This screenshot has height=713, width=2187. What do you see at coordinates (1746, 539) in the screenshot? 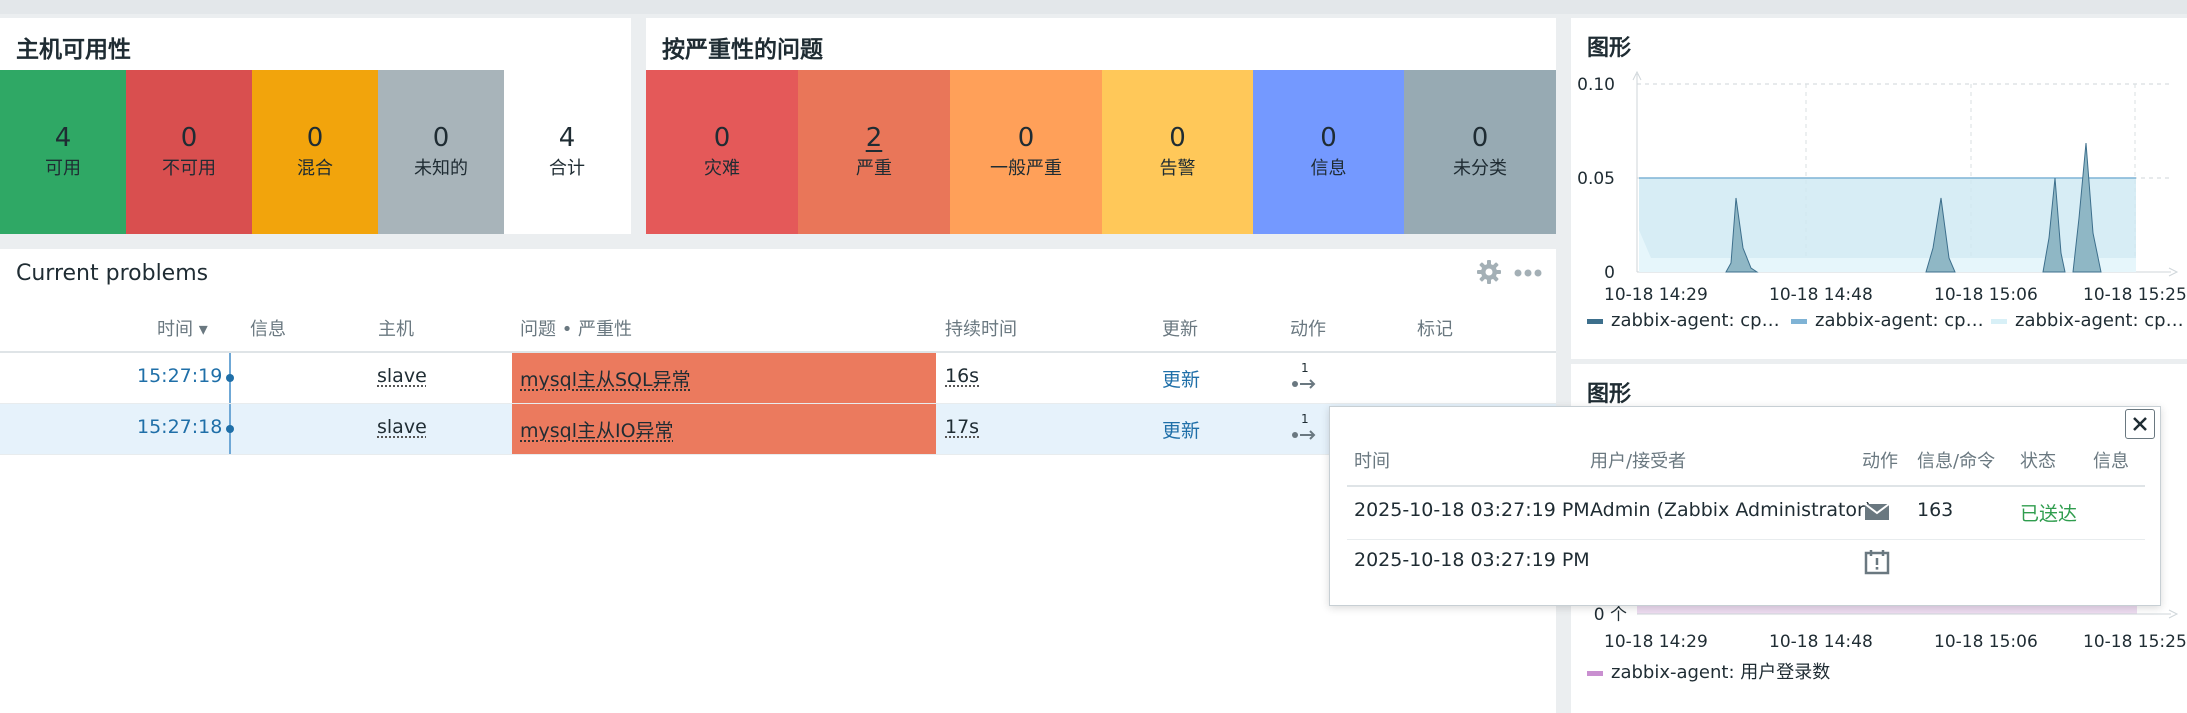
I see `popup-row-divider` at bounding box center [1746, 539].